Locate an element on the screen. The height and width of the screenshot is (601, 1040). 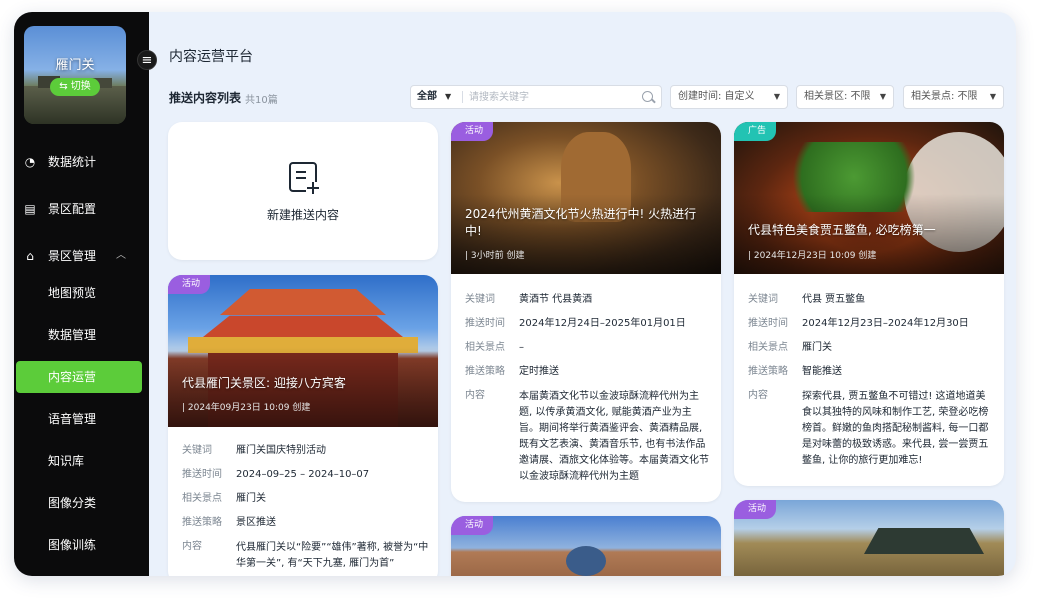
nav-data-stats: ◔ 数据统计 is located at coordinates (81, 162).